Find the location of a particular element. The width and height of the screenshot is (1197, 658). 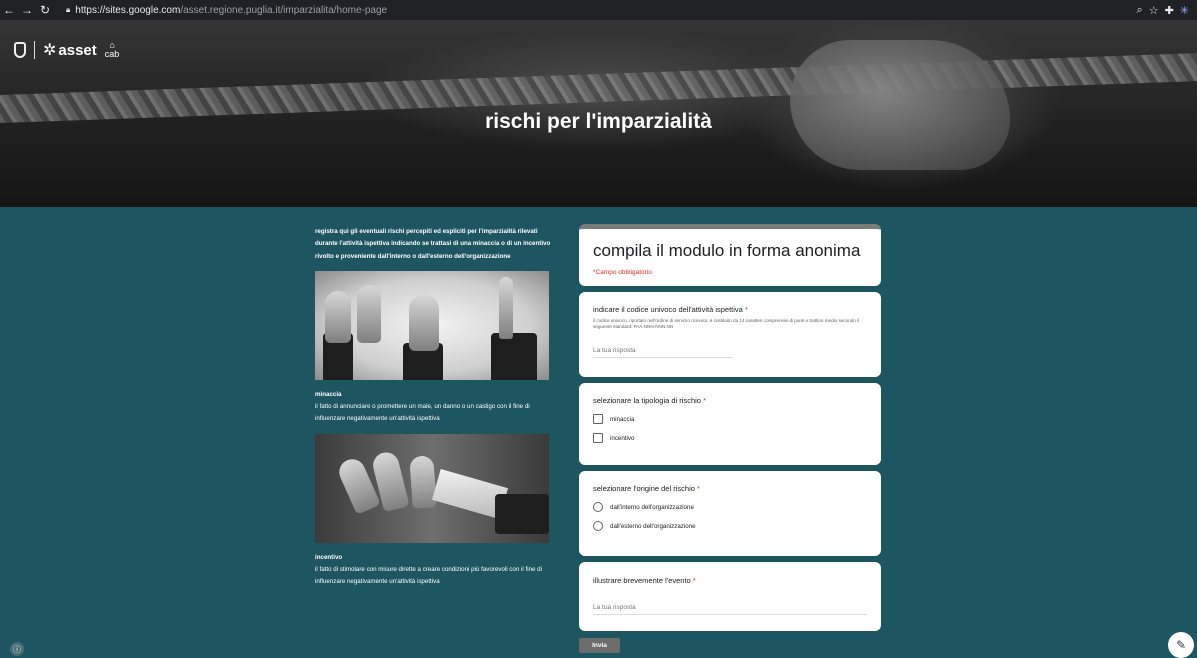

asset-star-icon: ✲ is located at coordinates (50, 50).